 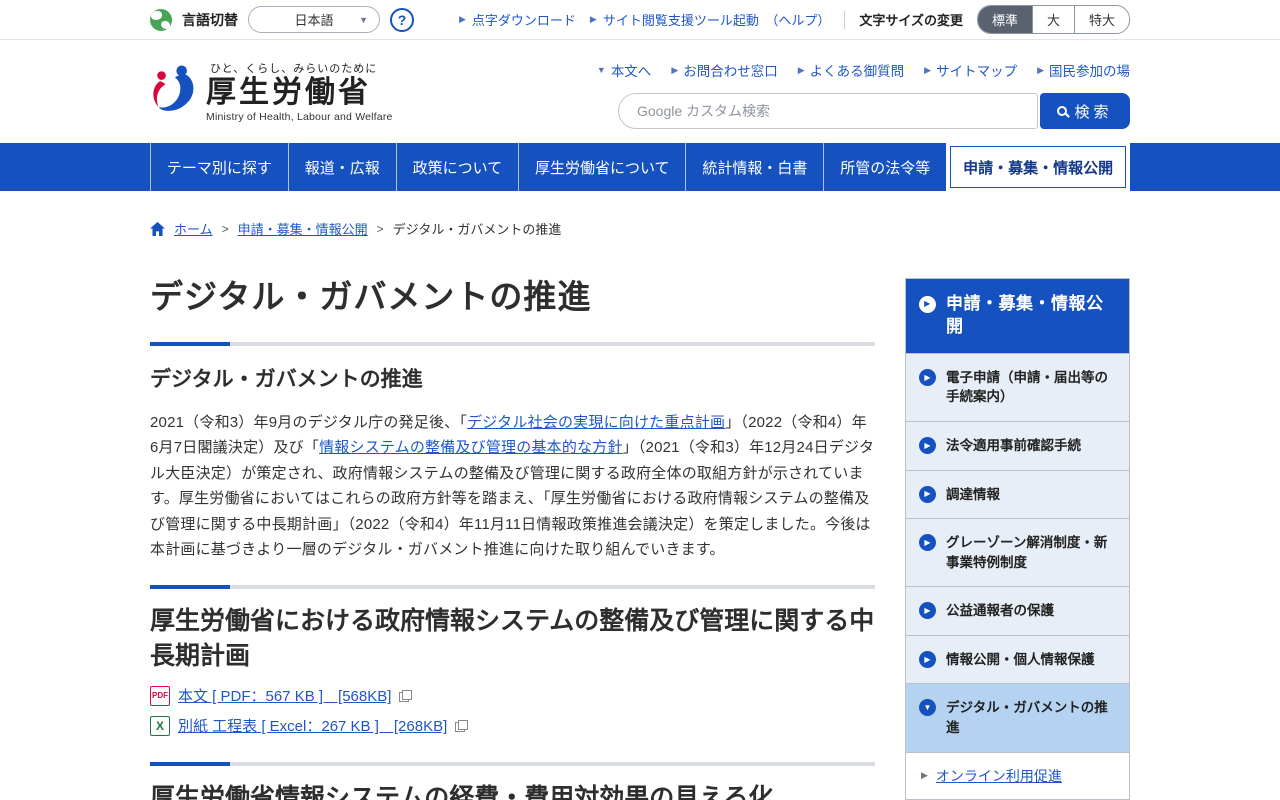 I want to click on sidebar-item-label: グレーゾーン解消制度・新事業特例制度, so click(x=1027, y=552).